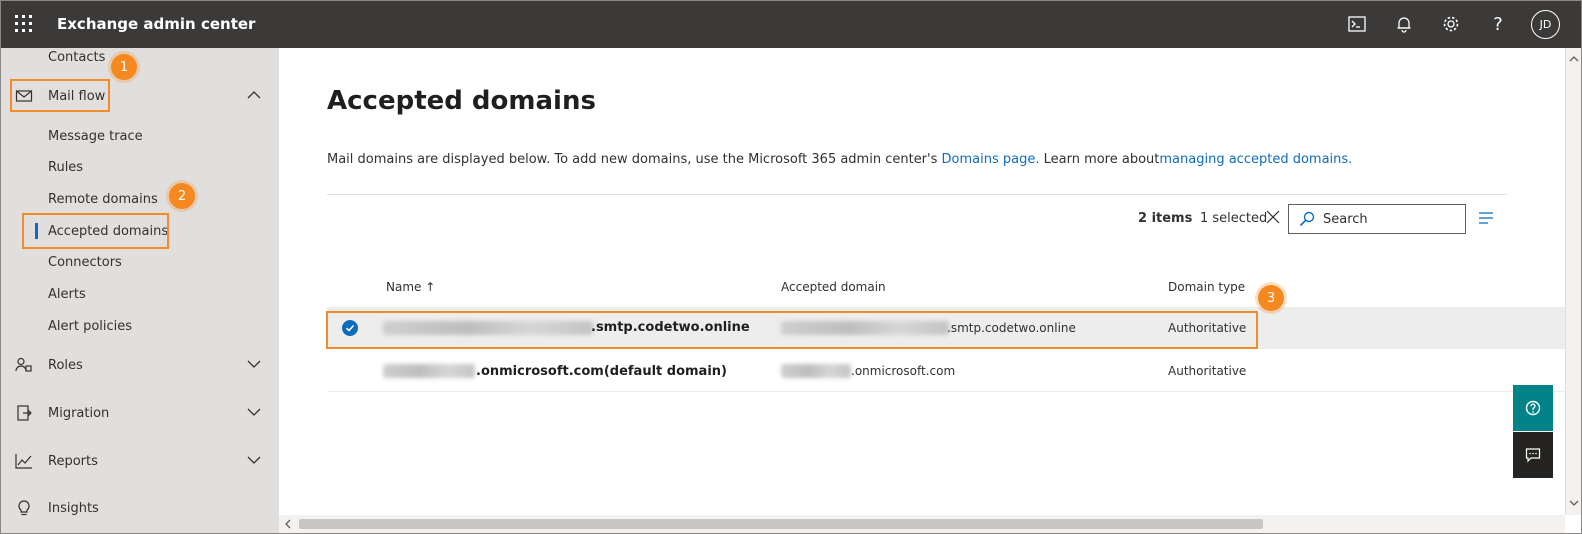 Image resolution: width=1582 pixels, height=534 pixels. I want to click on reports-icon, so click(23, 461).